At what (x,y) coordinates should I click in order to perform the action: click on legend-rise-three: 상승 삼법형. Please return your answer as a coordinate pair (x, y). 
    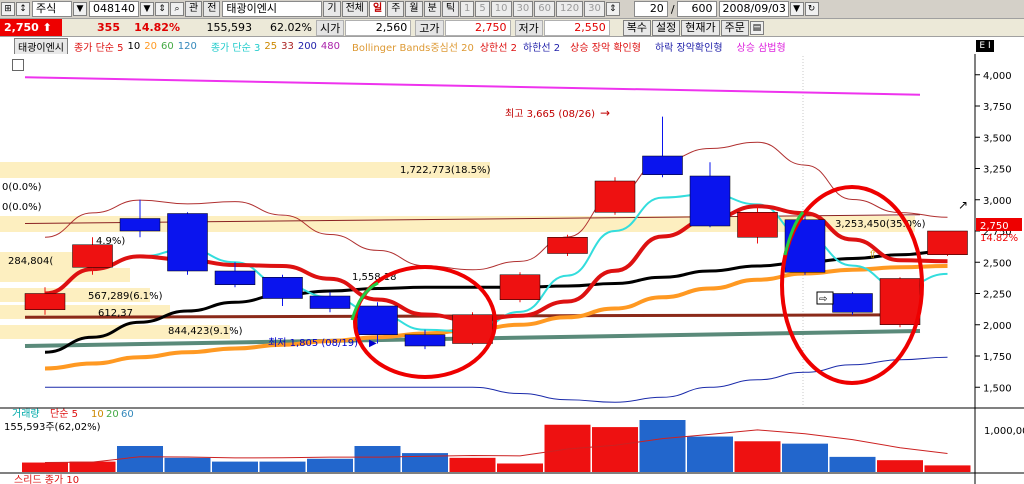
    Looking at the image, I should click on (761, 46).